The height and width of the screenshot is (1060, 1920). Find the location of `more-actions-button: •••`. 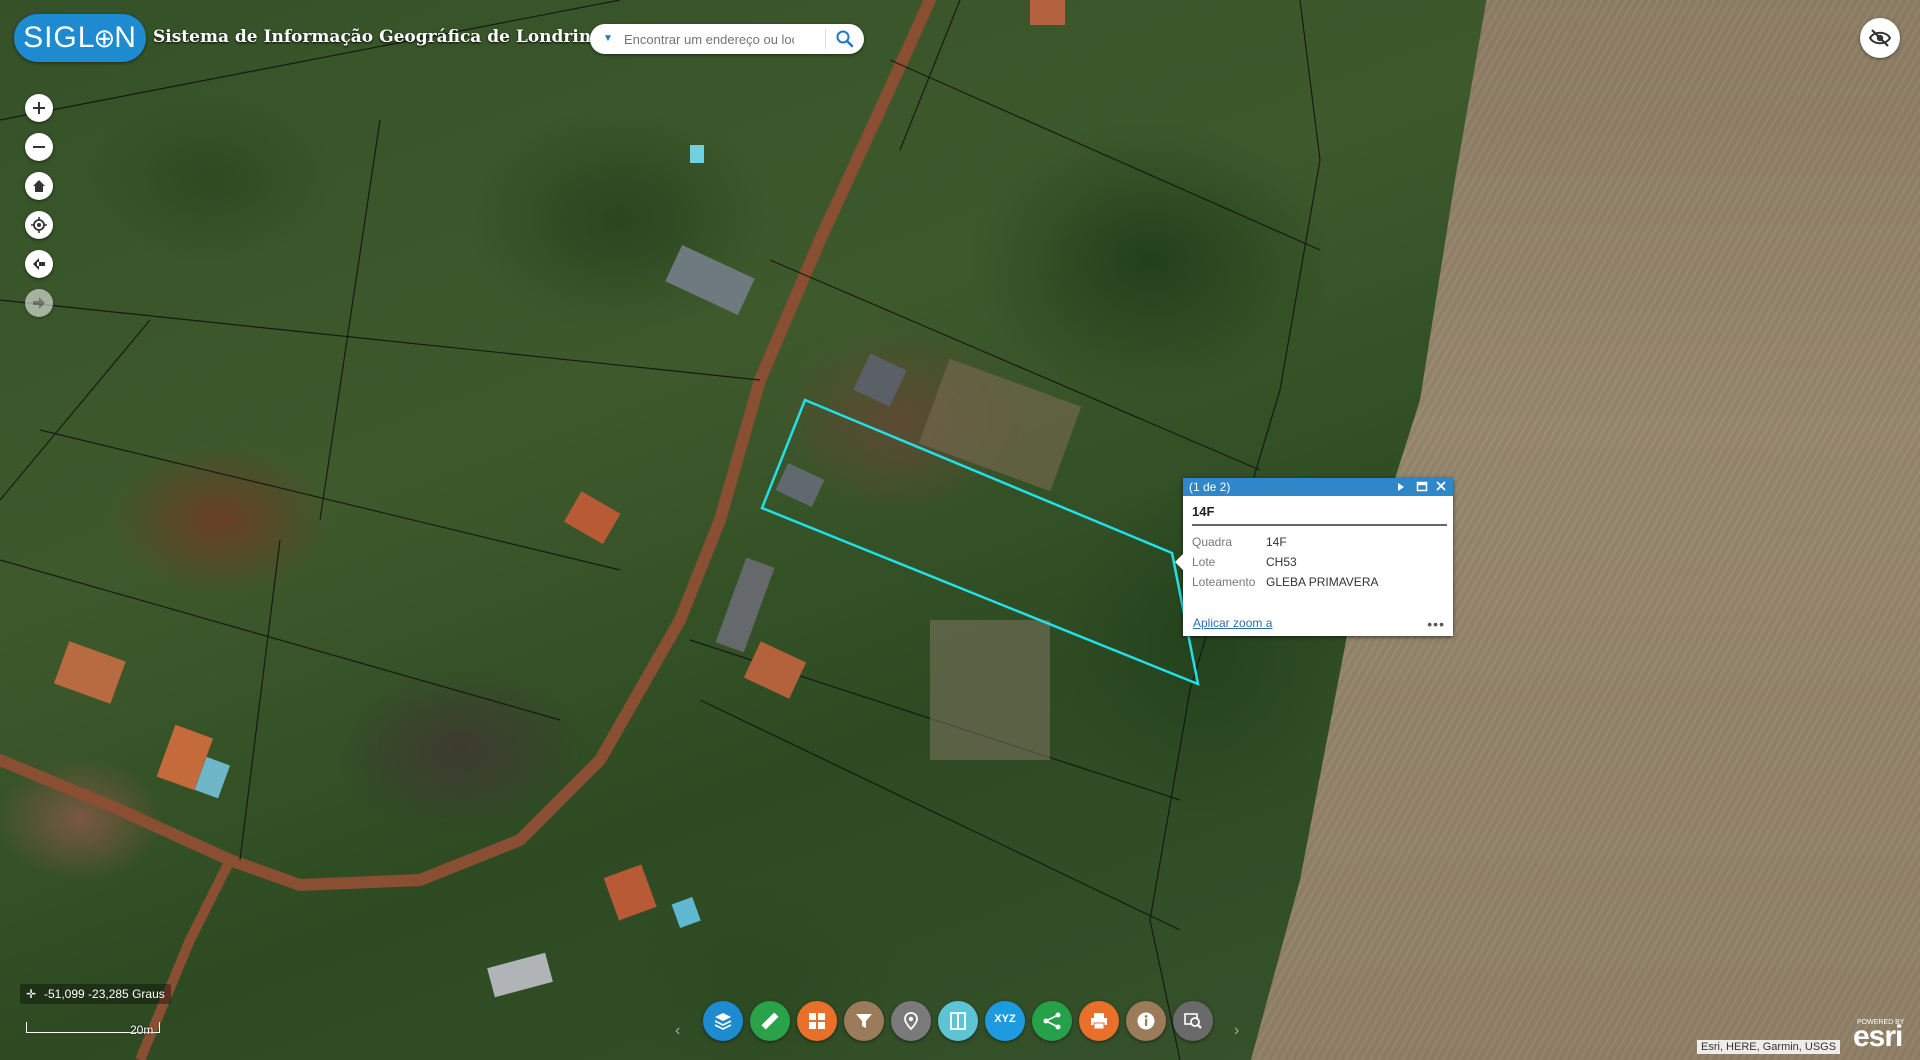

more-actions-button: ••• is located at coordinates (1436, 624).